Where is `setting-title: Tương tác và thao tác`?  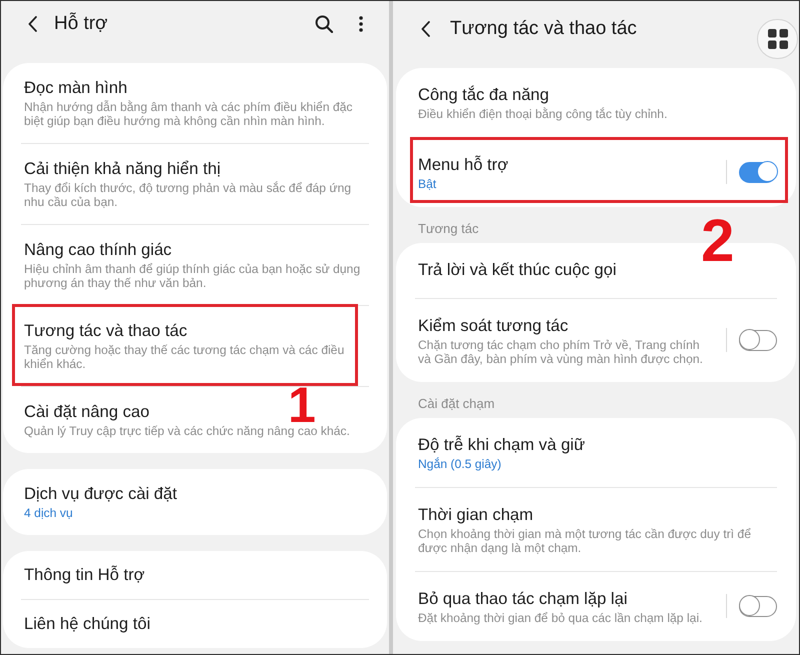
setting-title: Tương tác và thao tác is located at coordinates (106, 331).